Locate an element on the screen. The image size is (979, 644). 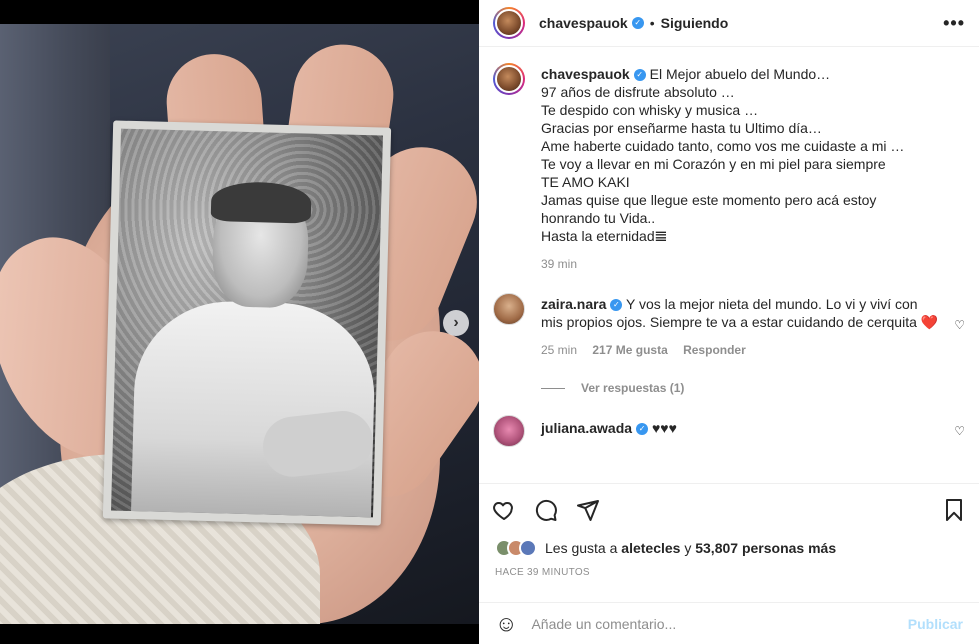
comment-body: juliana.awada ✓ ♥♥♥ is located at coordinates (739, 431).